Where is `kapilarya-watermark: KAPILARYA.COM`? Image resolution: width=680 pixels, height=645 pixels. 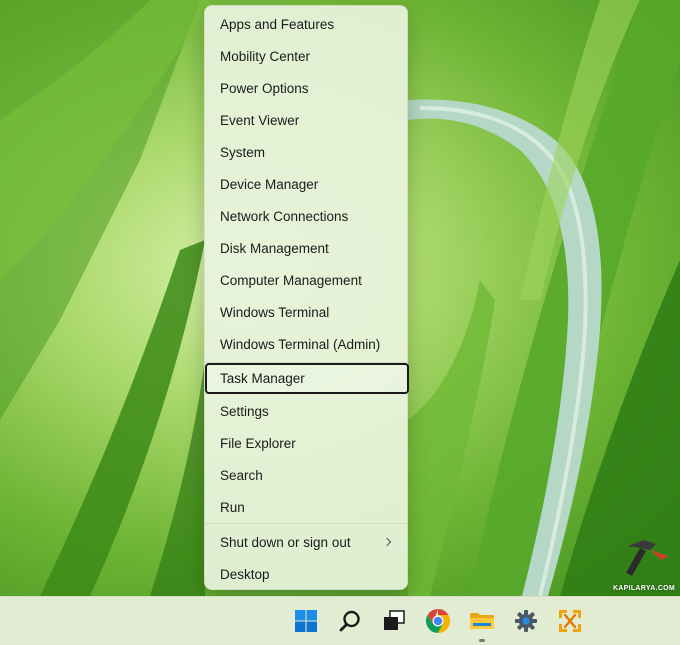 kapilarya-watermark: KAPILARYA.COM is located at coordinates (645, 566).